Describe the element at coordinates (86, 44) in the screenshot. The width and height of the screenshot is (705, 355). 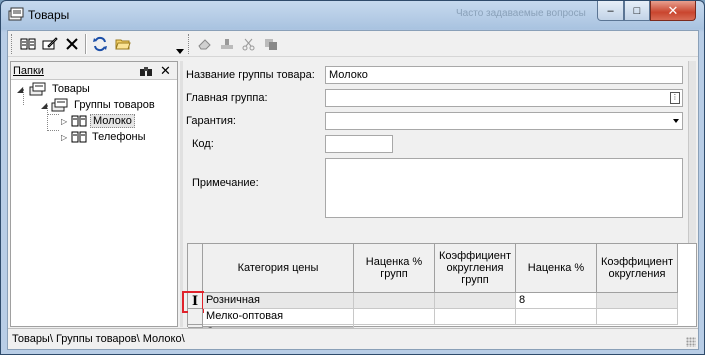
I see `toolbar-separator` at that location.